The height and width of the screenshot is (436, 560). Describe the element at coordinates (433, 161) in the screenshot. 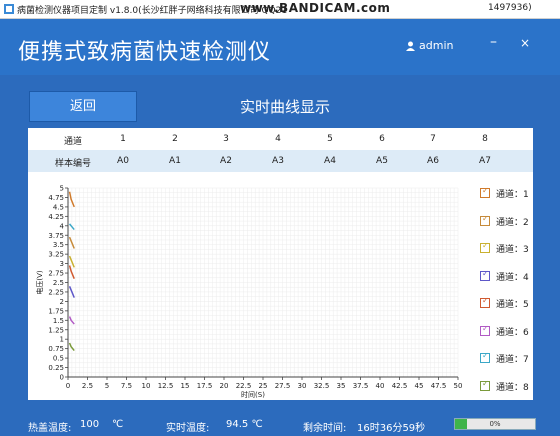

I see `sample-cell: A6` at that location.